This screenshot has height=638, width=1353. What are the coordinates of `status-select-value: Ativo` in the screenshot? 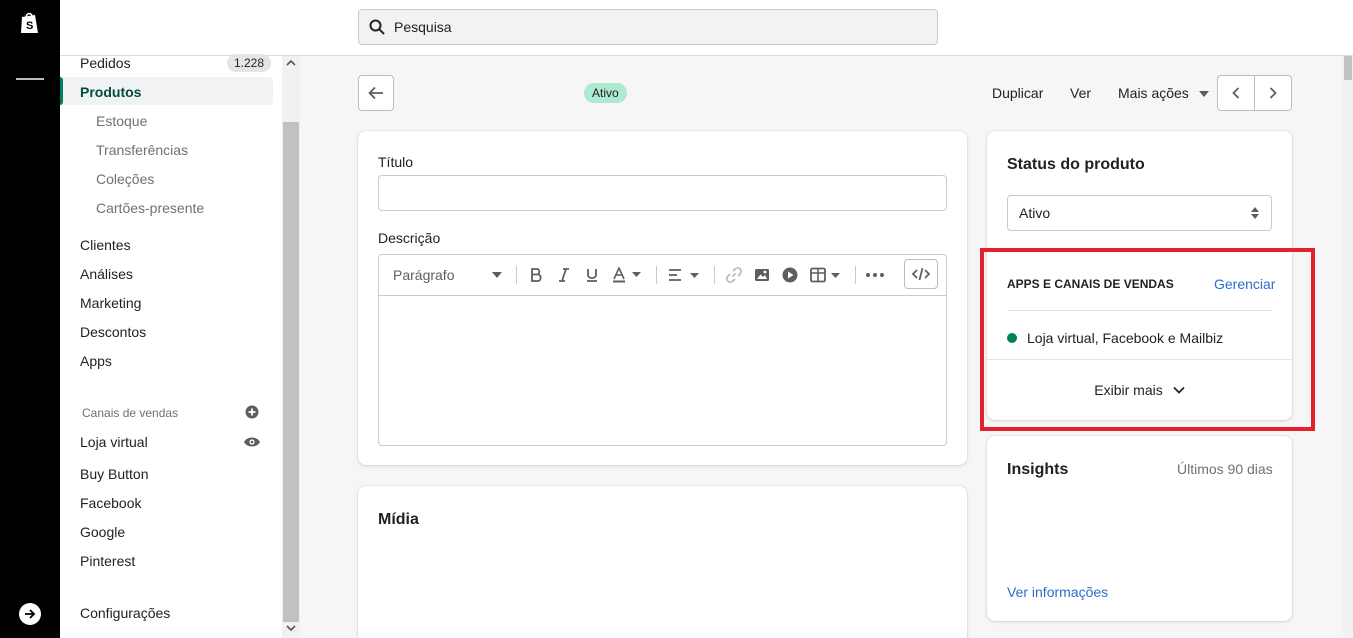 It's located at (1035, 213).